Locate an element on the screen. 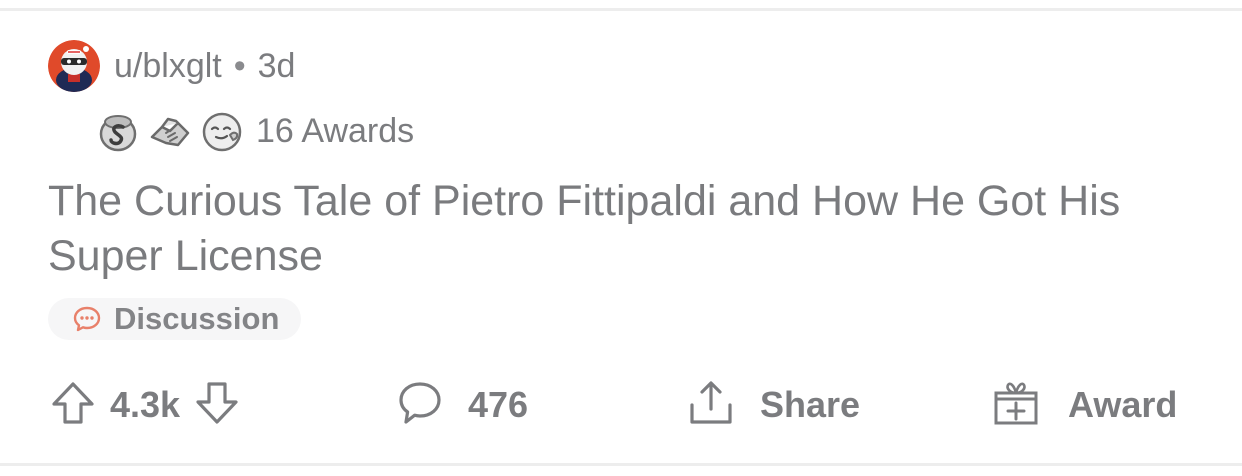 This screenshot has width=1242, height=476. gift-box-icon is located at coordinates (1016, 405).